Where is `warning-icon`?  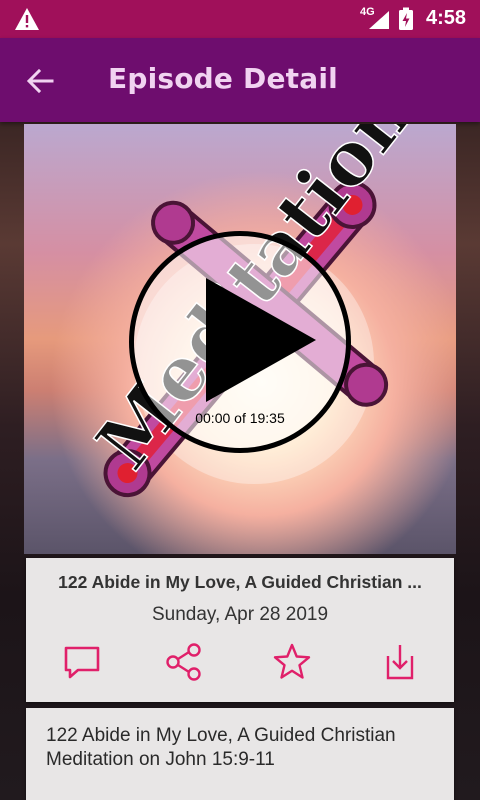
warning-icon is located at coordinates (27, 19).